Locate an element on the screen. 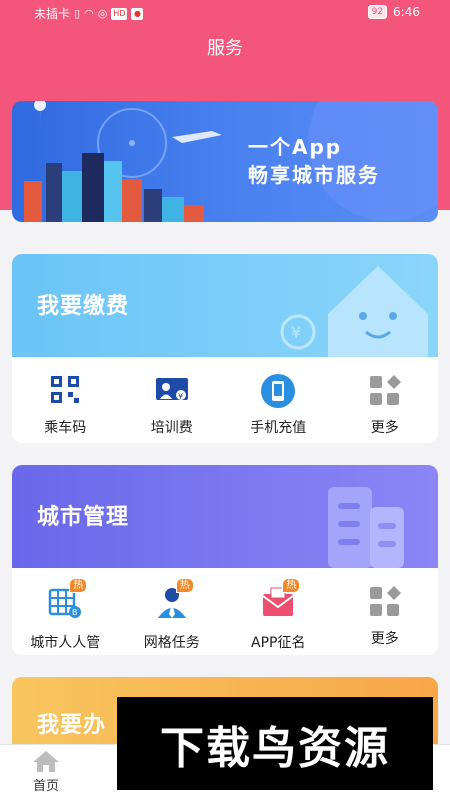 Image resolution: width=450 pixels, height=800 pixels. service-label: 城市人人管 is located at coordinates (65, 643).